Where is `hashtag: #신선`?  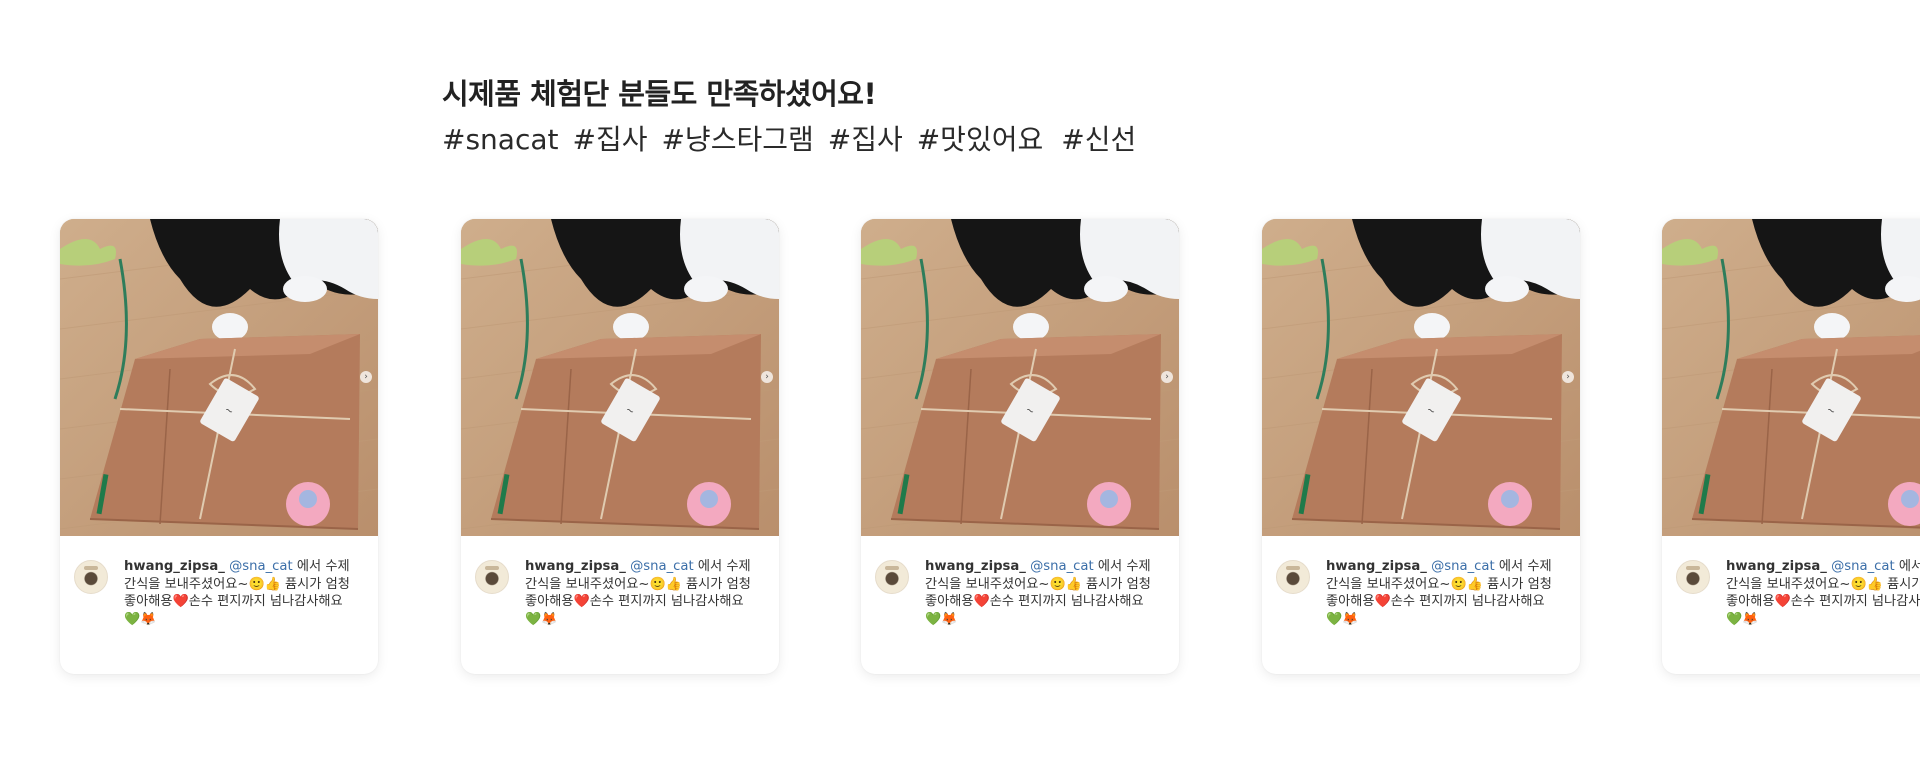
hashtag: #신선 is located at coordinates (1098, 140).